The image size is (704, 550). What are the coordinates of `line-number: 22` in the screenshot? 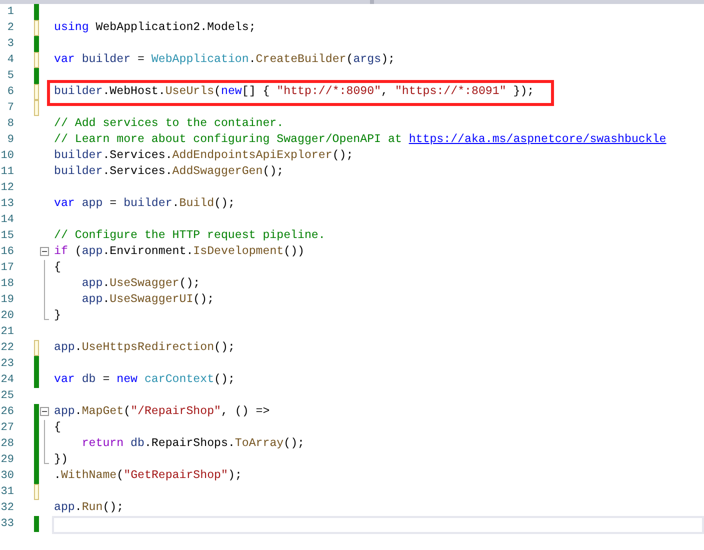 It's located at (7, 348).